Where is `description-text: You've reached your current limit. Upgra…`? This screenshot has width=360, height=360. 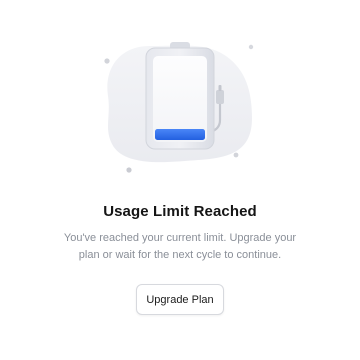 description-text: You've reached your current limit. Upgra… is located at coordinates (180, 247).